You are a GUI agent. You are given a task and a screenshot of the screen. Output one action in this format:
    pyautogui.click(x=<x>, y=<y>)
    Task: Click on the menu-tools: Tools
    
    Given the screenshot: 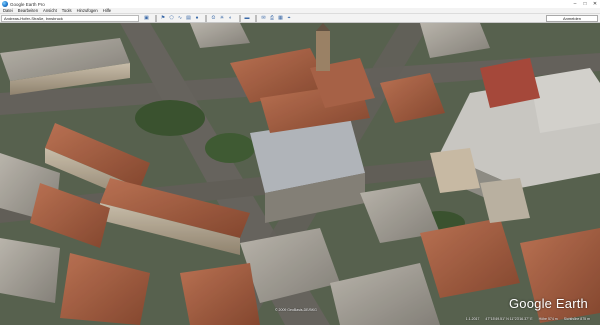 What is the action you would take?
    pyautogui.click(x=67, y=10)
    